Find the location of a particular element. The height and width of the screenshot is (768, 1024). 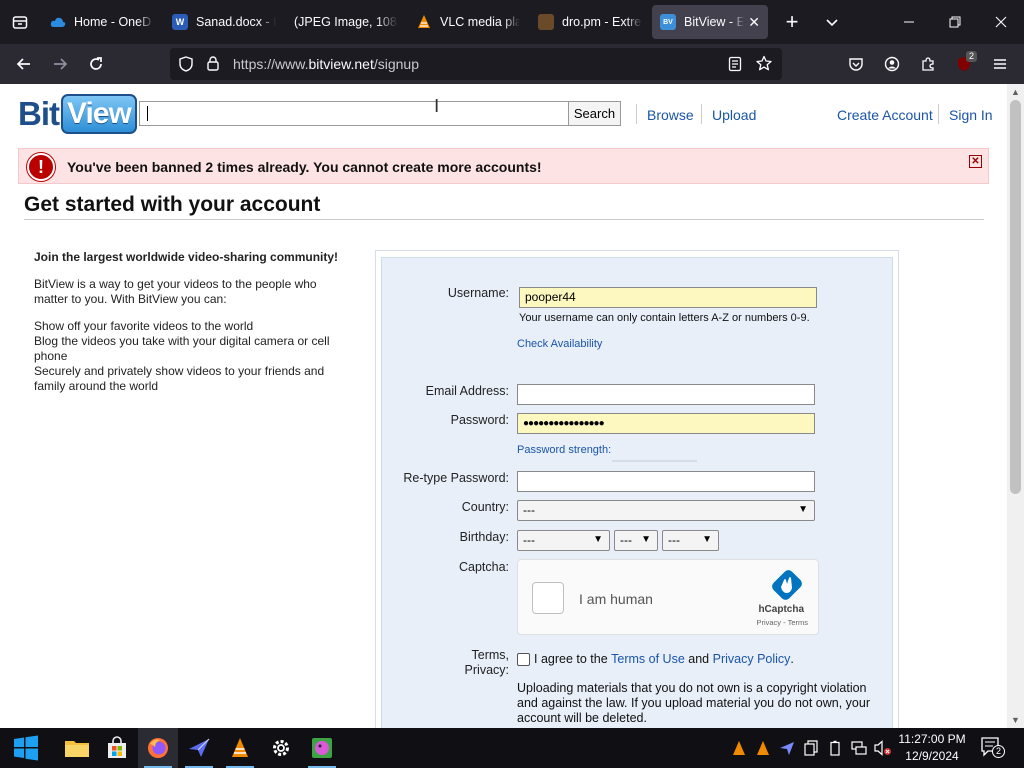

nav-divider is located at coordinates (938, 114).